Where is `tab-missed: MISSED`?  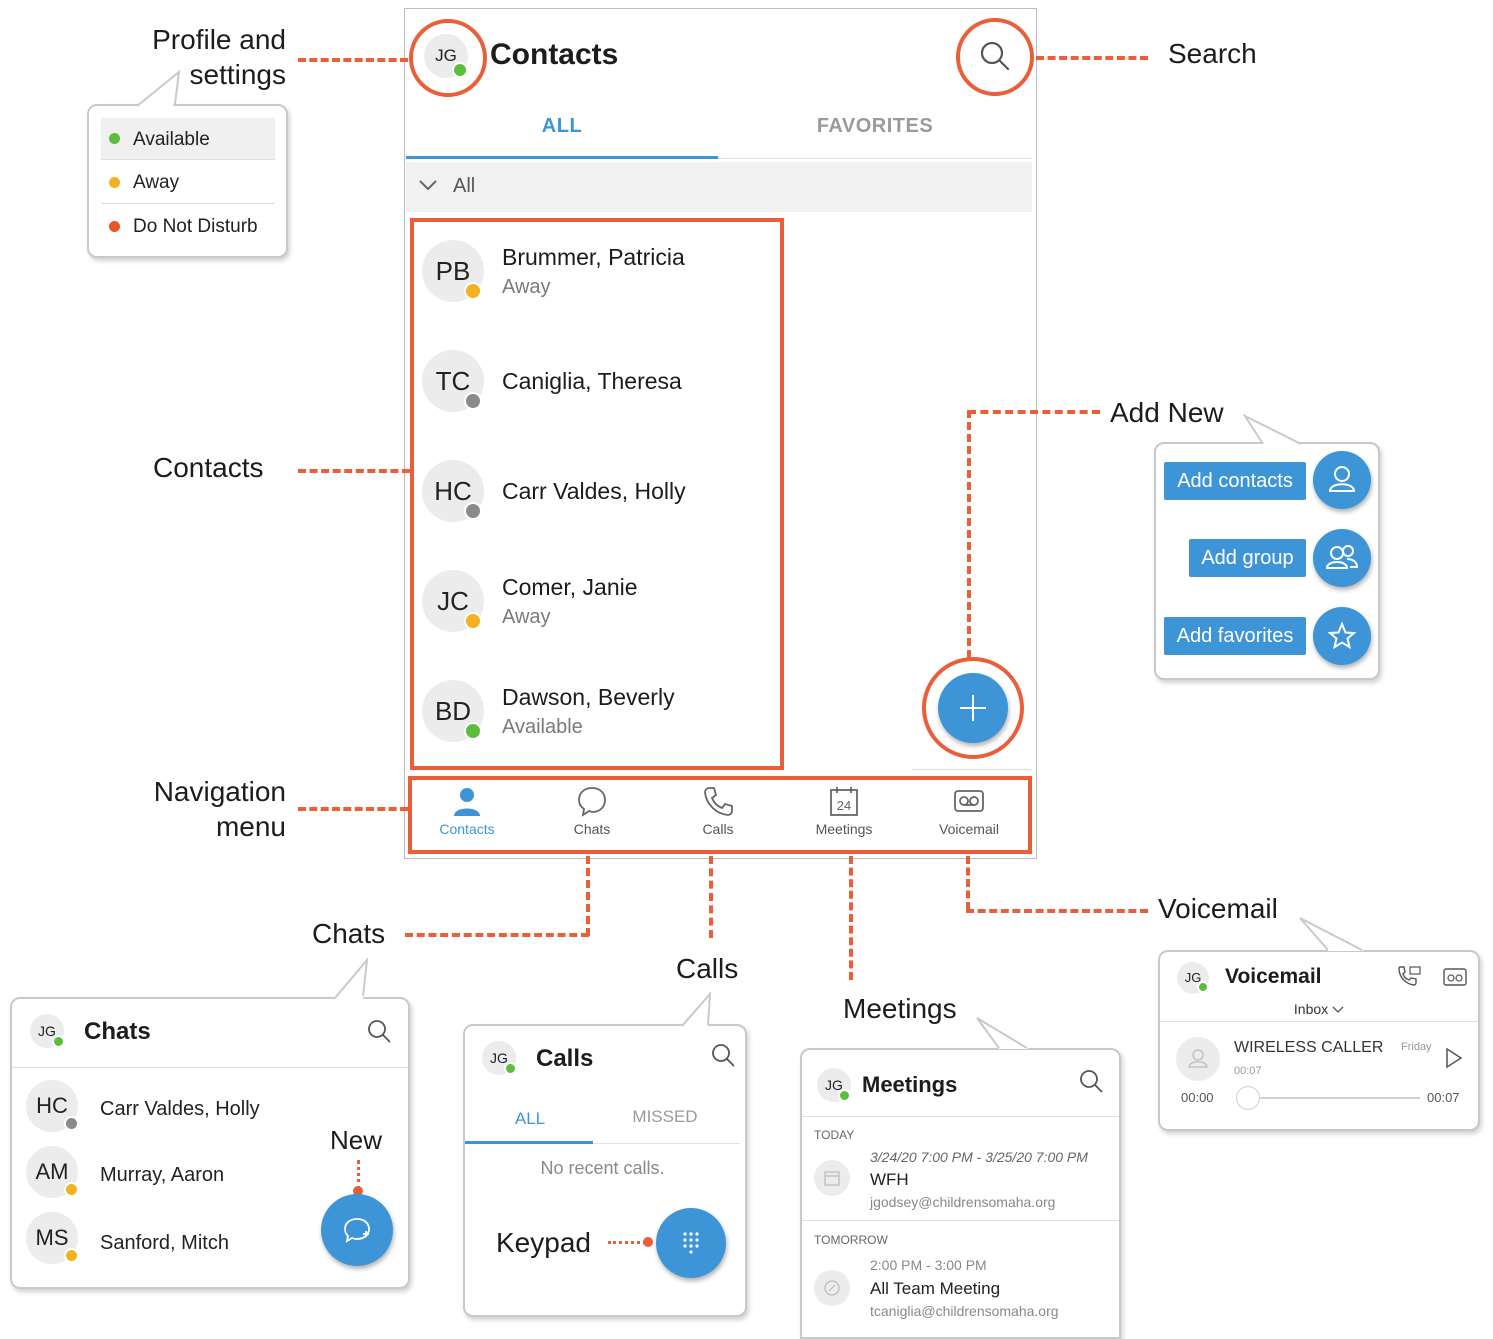
tab-missed: MISSED is located at coordinates (665, 1117).